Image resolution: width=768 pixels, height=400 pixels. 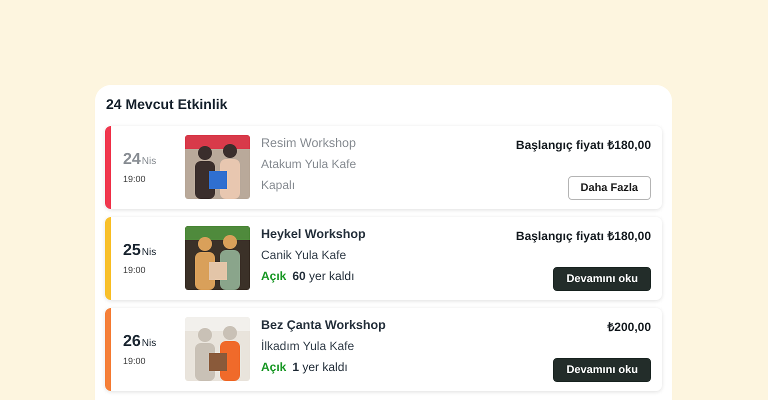 What do you see at coordinates (609, 188) in the screenshot?
I see `details-button: Daha Fazla` at bounding box center [609, 188].